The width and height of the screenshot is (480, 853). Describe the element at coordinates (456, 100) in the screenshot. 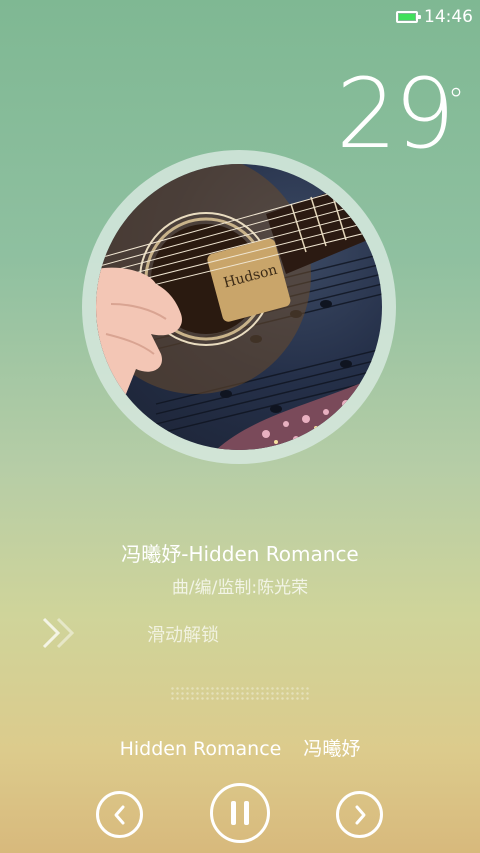

I see `temperature-unit: °` at that location.